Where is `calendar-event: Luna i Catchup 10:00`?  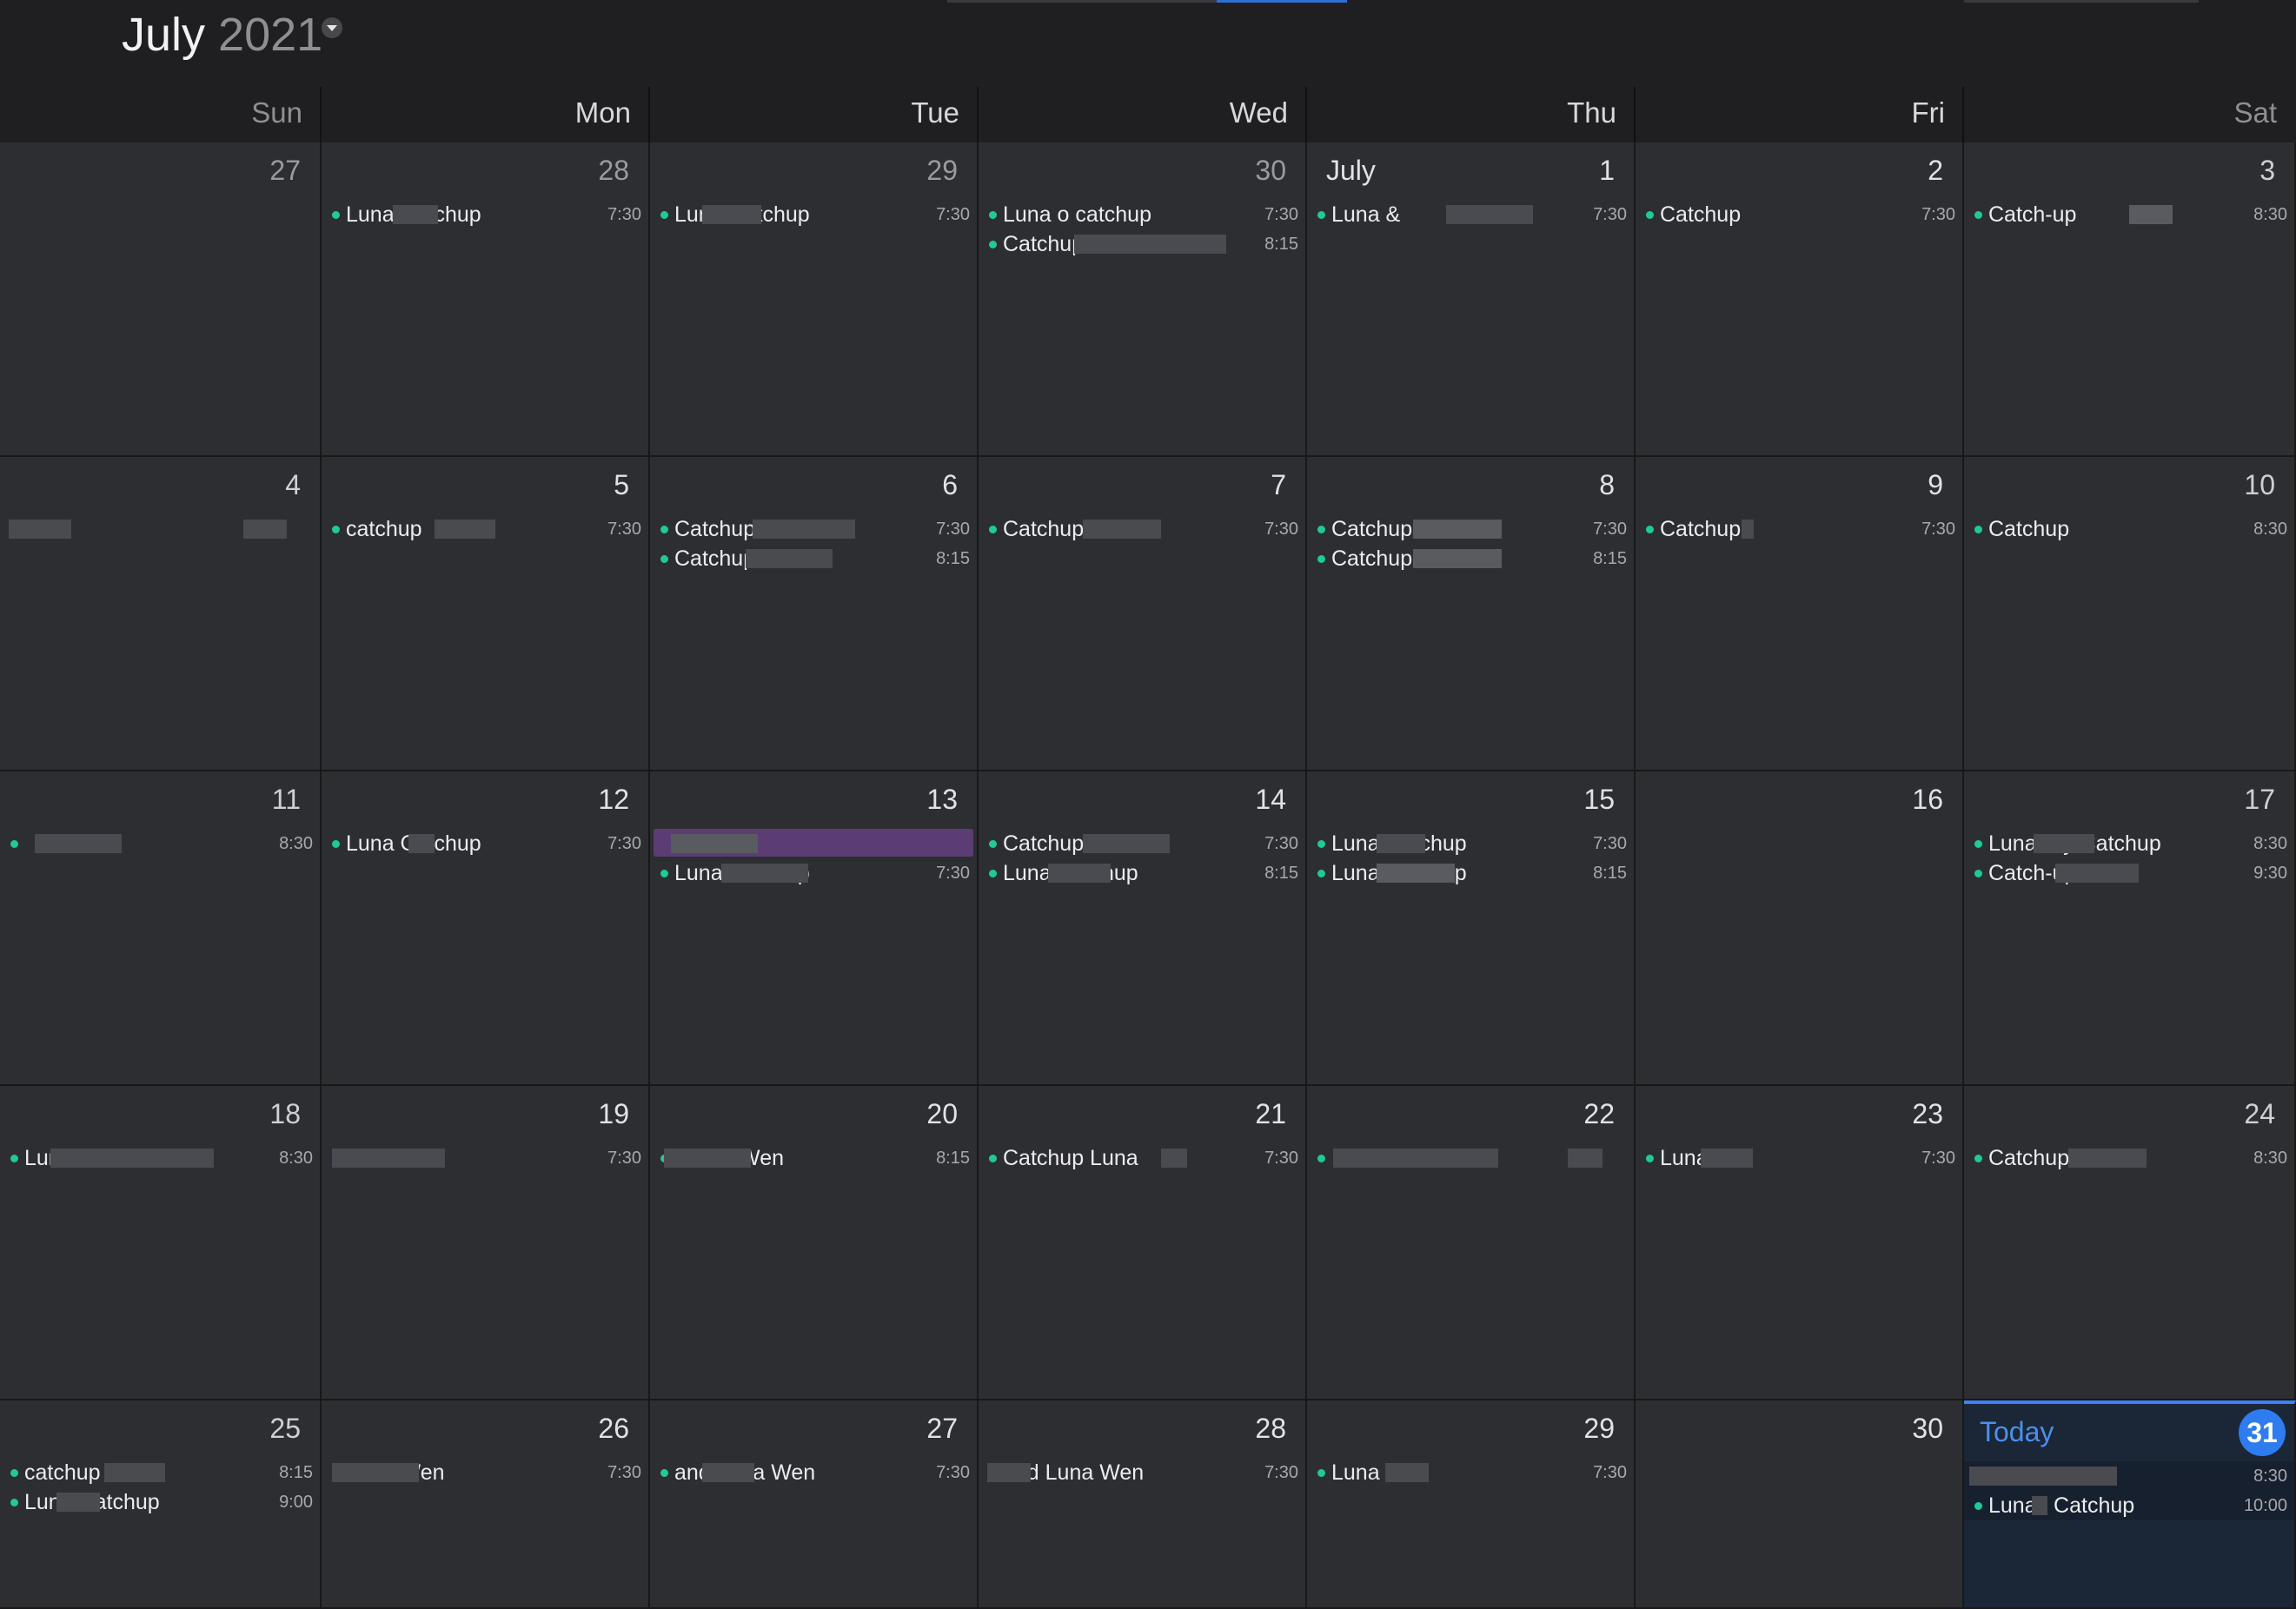 calendar-event: Luna i Catchup 10:00 is located at coordinates (2129, 1506).